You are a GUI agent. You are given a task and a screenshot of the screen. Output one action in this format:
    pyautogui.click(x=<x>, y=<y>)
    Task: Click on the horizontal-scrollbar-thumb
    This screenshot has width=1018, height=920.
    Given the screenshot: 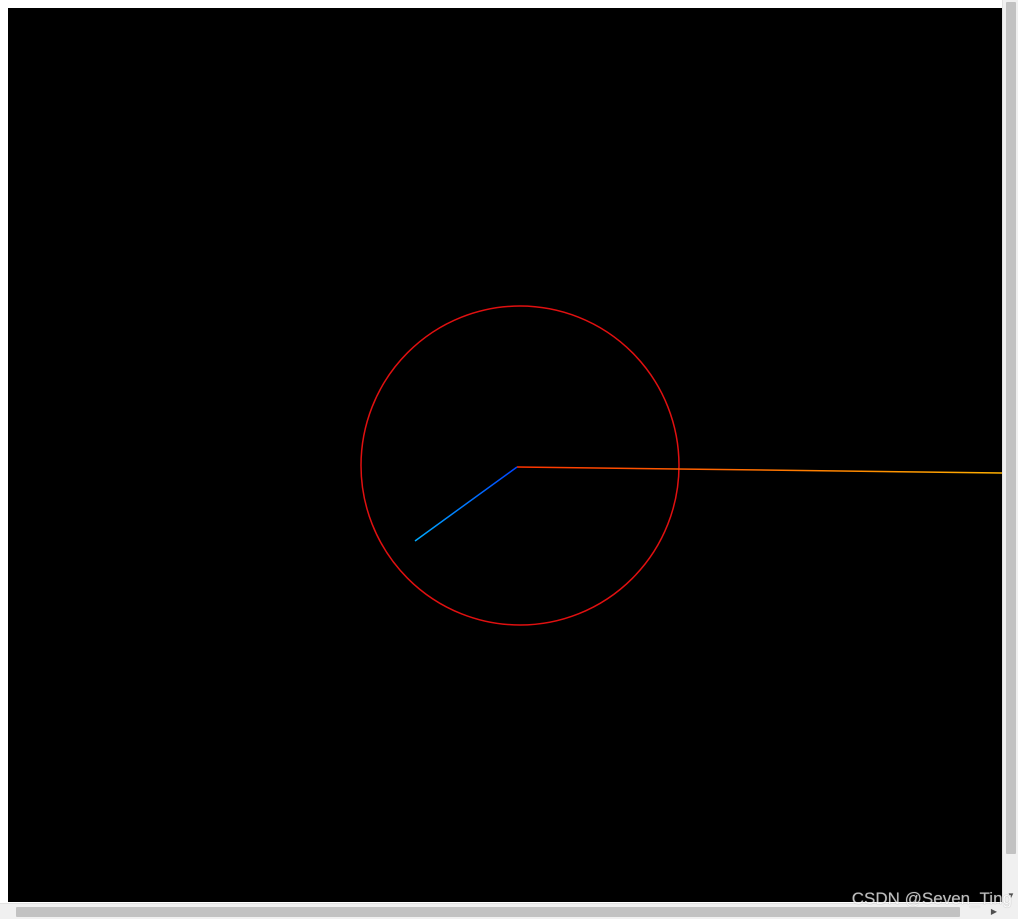 What is the action you would take?
    pyautogui.click(x=488, y=912)
    